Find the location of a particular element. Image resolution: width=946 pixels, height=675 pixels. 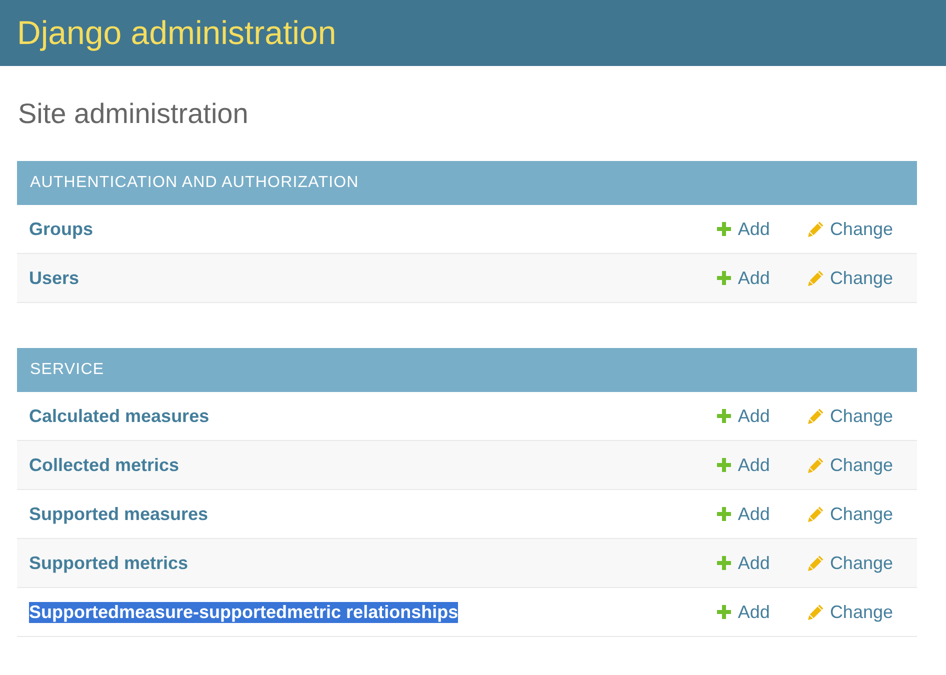

page-title: Site administration is located at coordinates (134, 114).